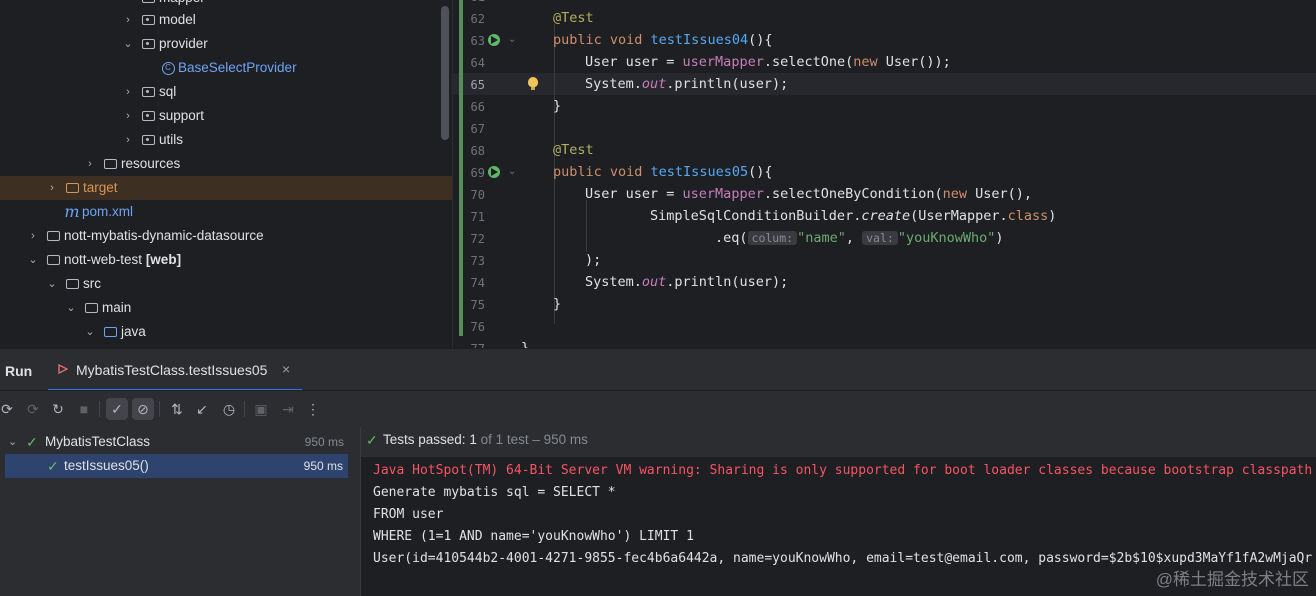  What do you see at coordinates (226, 308) in the screenshot?
I see `tree-item: ⌄ main` at bounding box center [226, 308].